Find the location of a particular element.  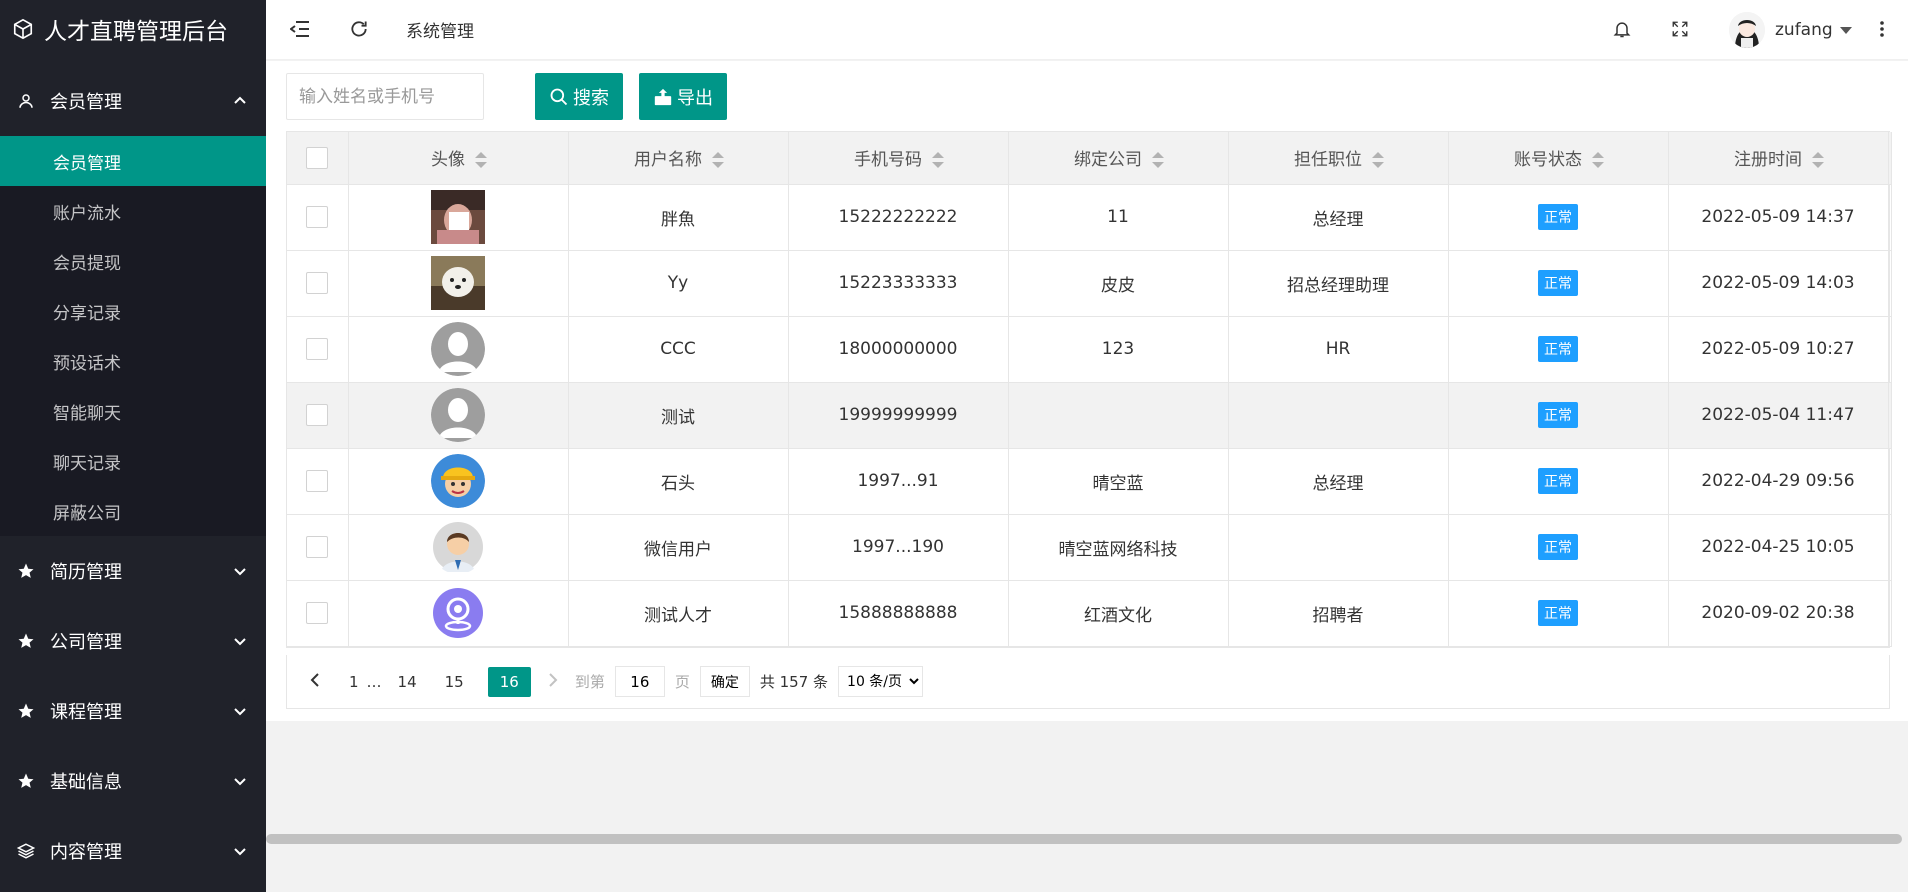

column-header-company: 绑定公司 is located at coordinates (1118, 158).